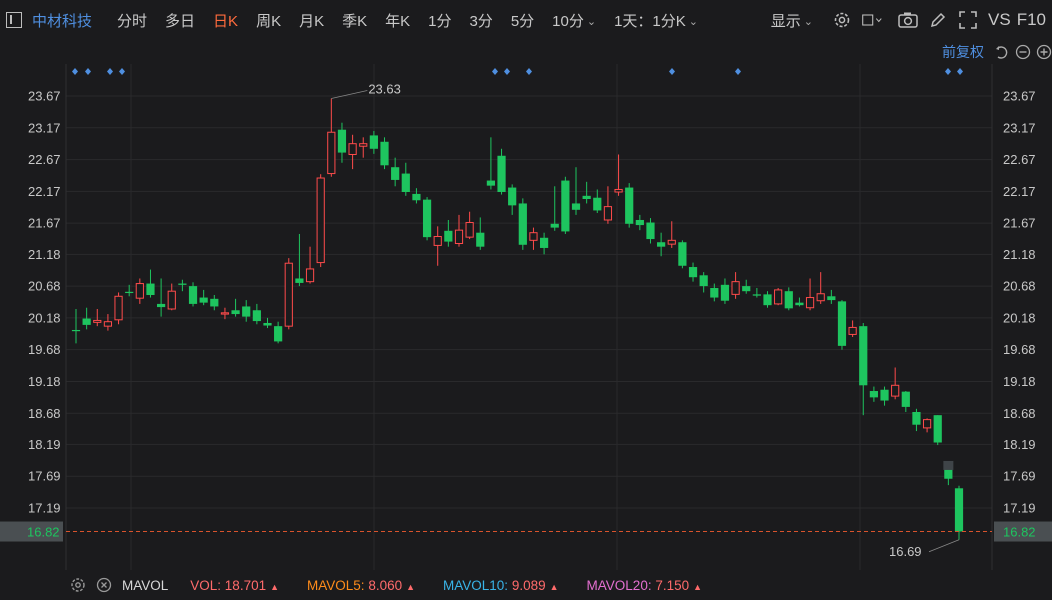 The height and width of the screenshot is (600, 1052). I want to click on y-tick-label-right: 22.67, so click(1019, 159).